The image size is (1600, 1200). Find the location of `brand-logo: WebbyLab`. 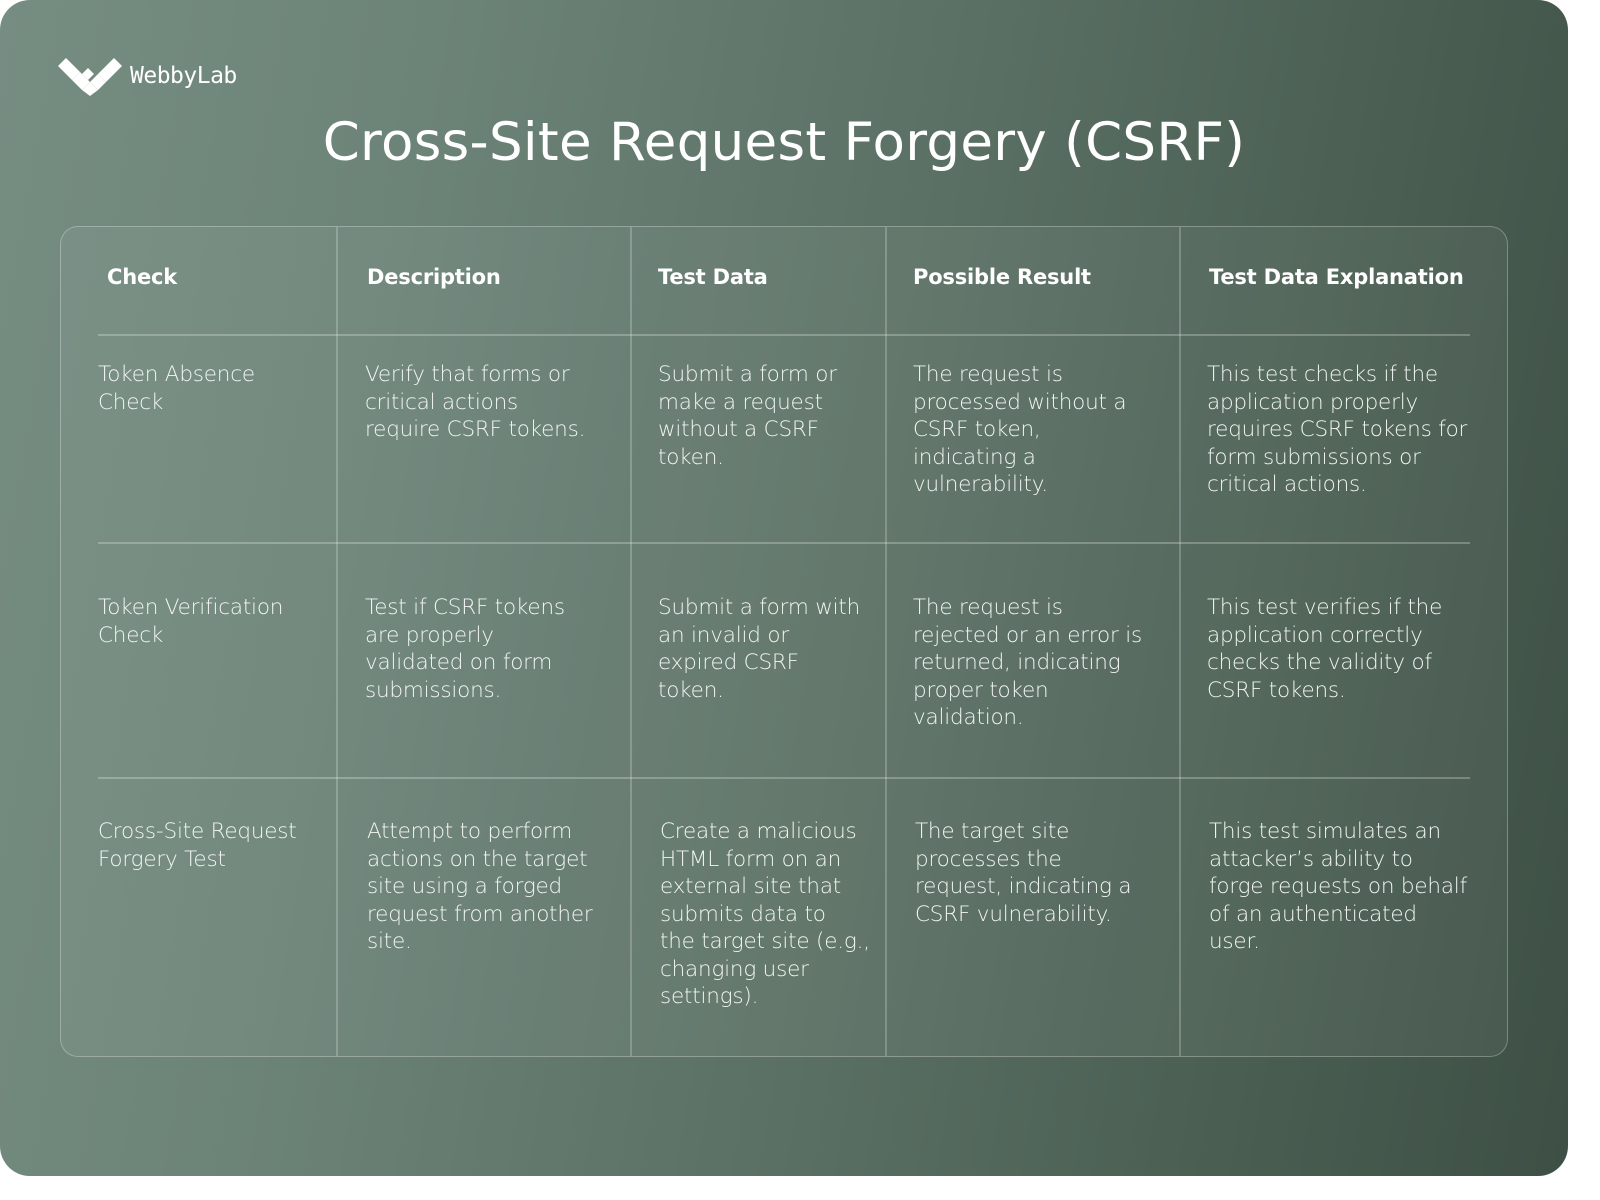

brand-logo: WebbyLab is located at coordinates (147, 76).